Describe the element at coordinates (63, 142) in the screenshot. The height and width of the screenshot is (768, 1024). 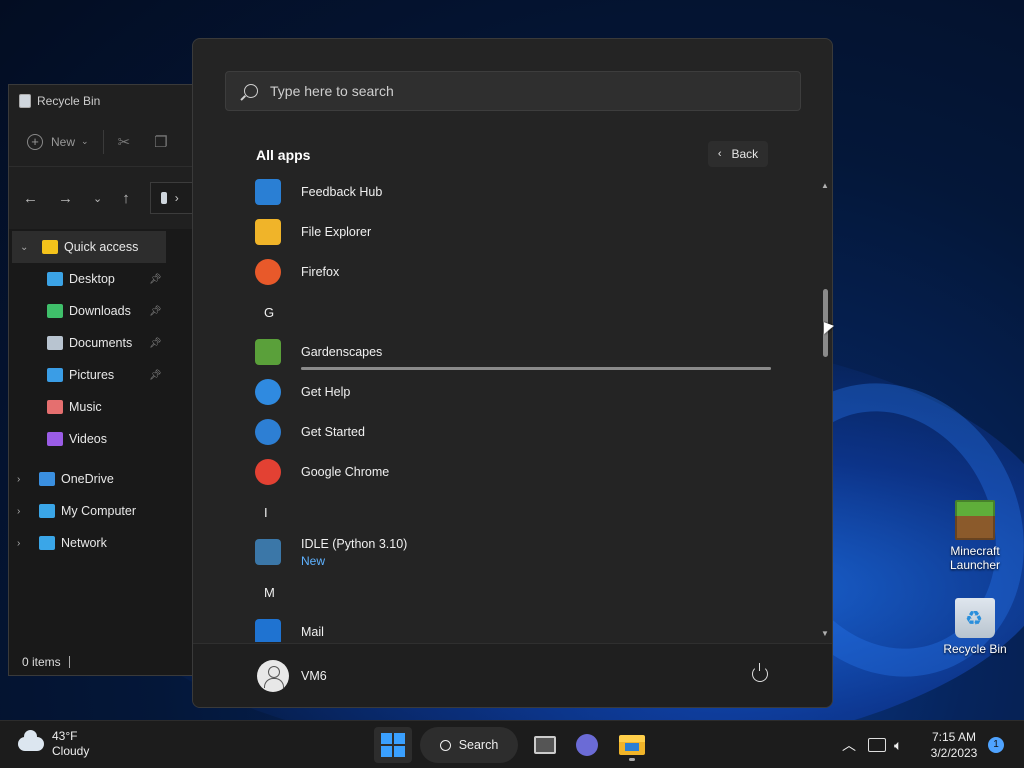
I see `new-button: New` at that location.